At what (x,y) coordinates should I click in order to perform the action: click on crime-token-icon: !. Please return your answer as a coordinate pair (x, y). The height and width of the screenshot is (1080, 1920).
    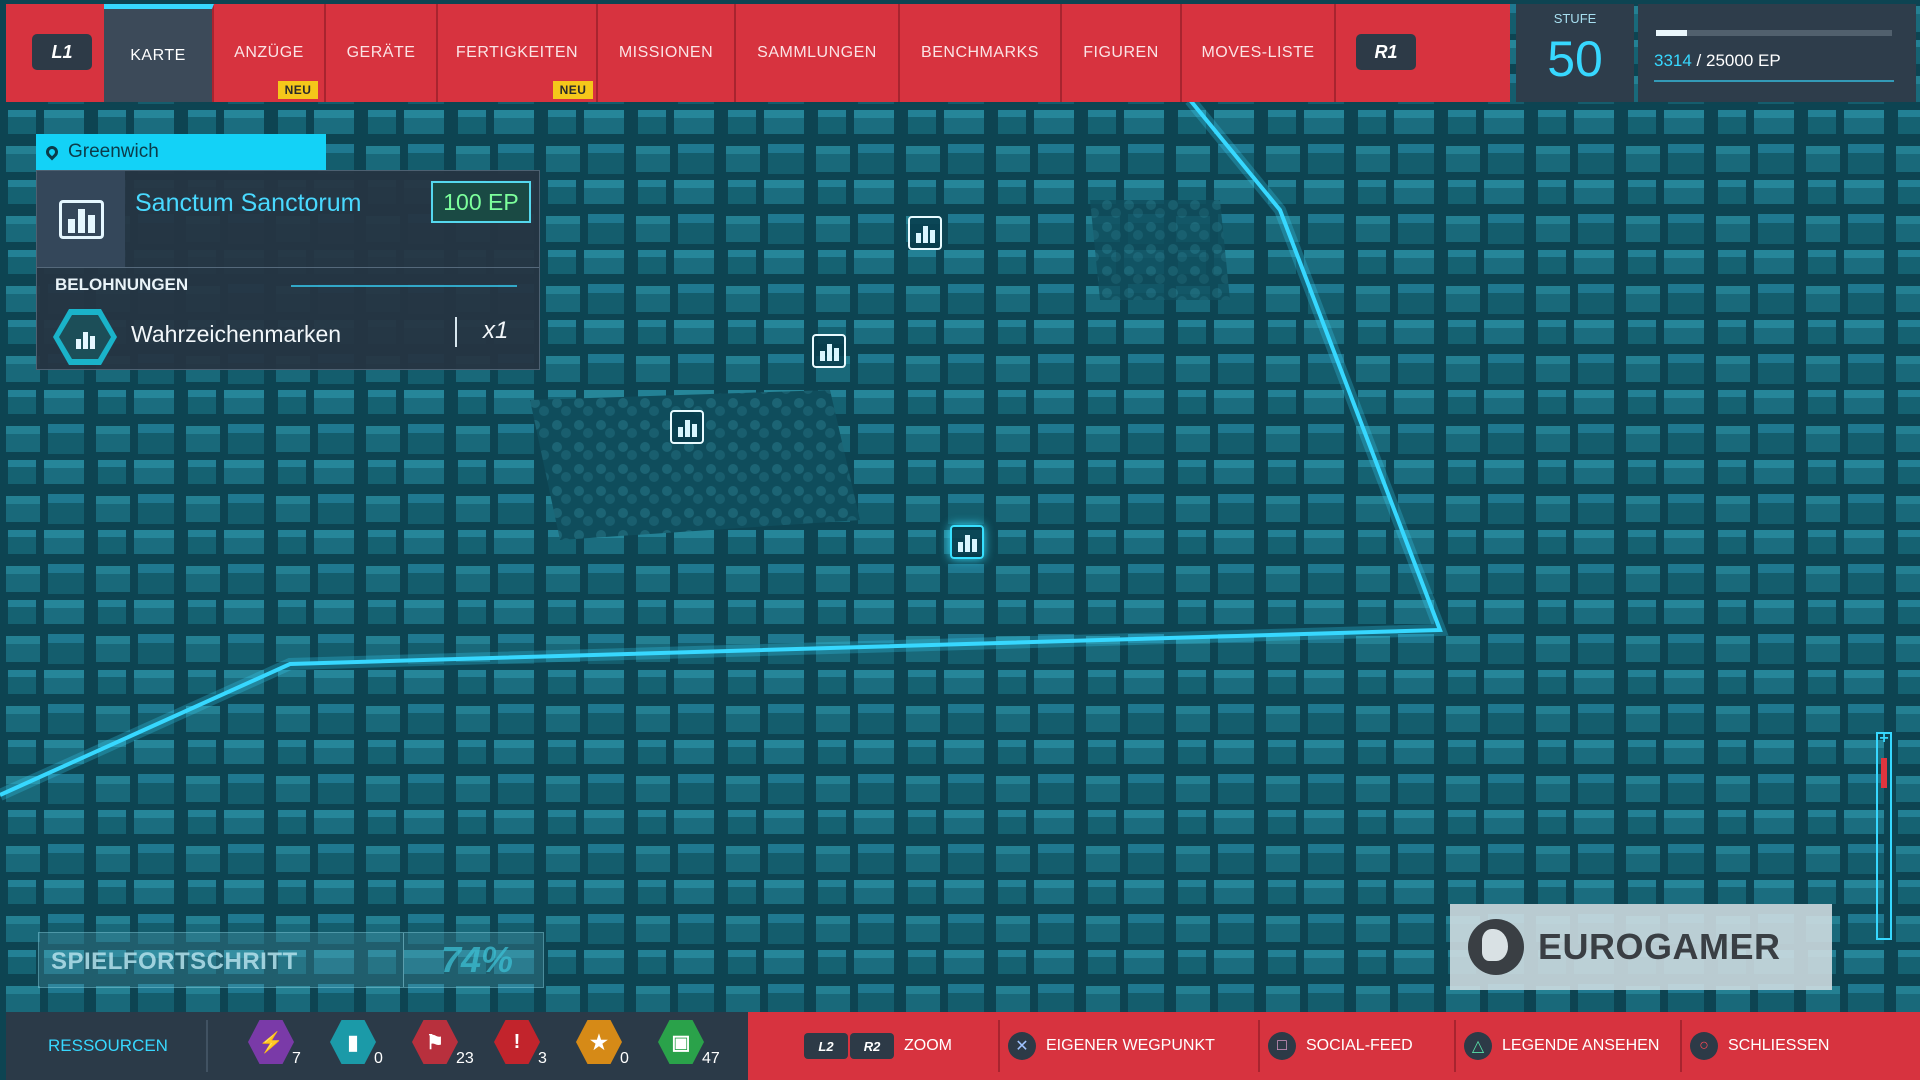
    Looking at the image, I should click on (517, 1042).